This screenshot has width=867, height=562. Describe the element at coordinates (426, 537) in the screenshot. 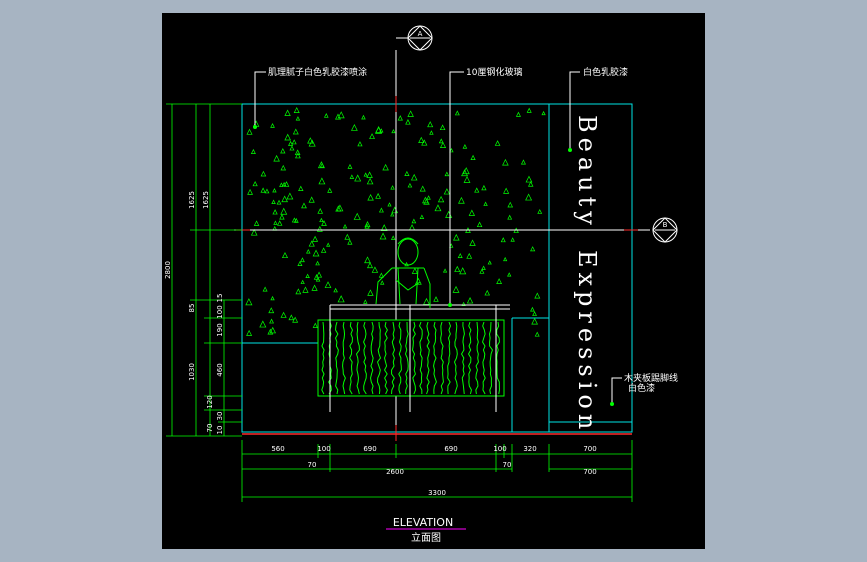

I see `drawing-subtitle: 立面图` at that location.